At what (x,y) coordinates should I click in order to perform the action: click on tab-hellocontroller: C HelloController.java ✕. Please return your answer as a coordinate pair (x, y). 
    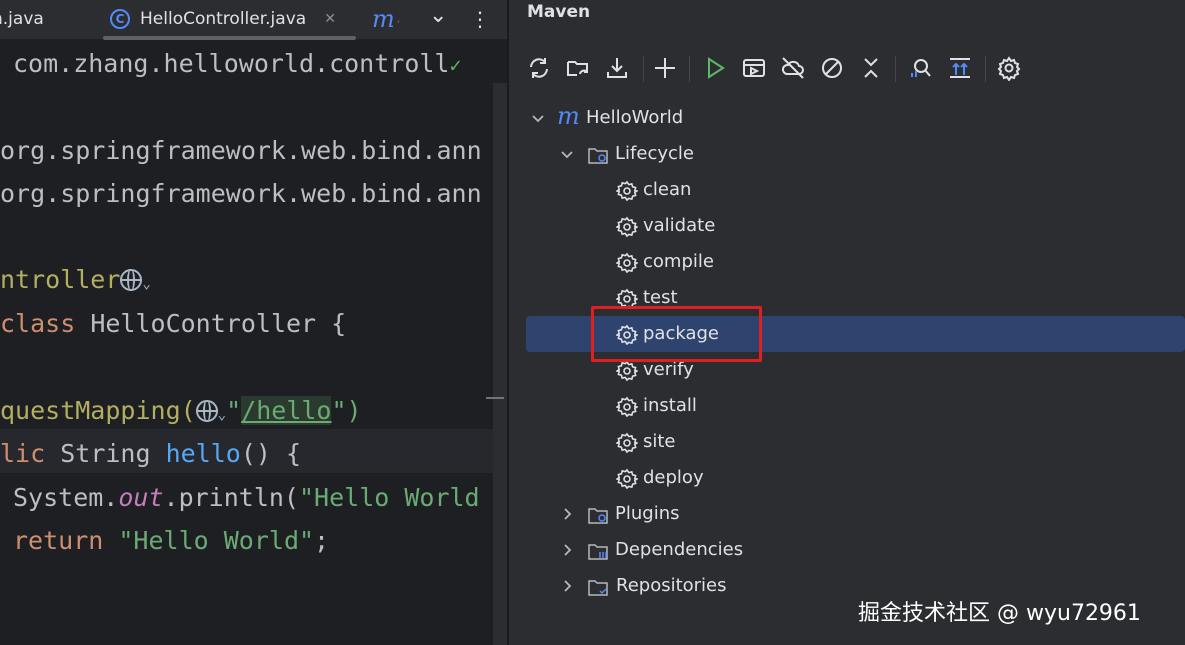
    Looking at the image, I should click on (223, 19).